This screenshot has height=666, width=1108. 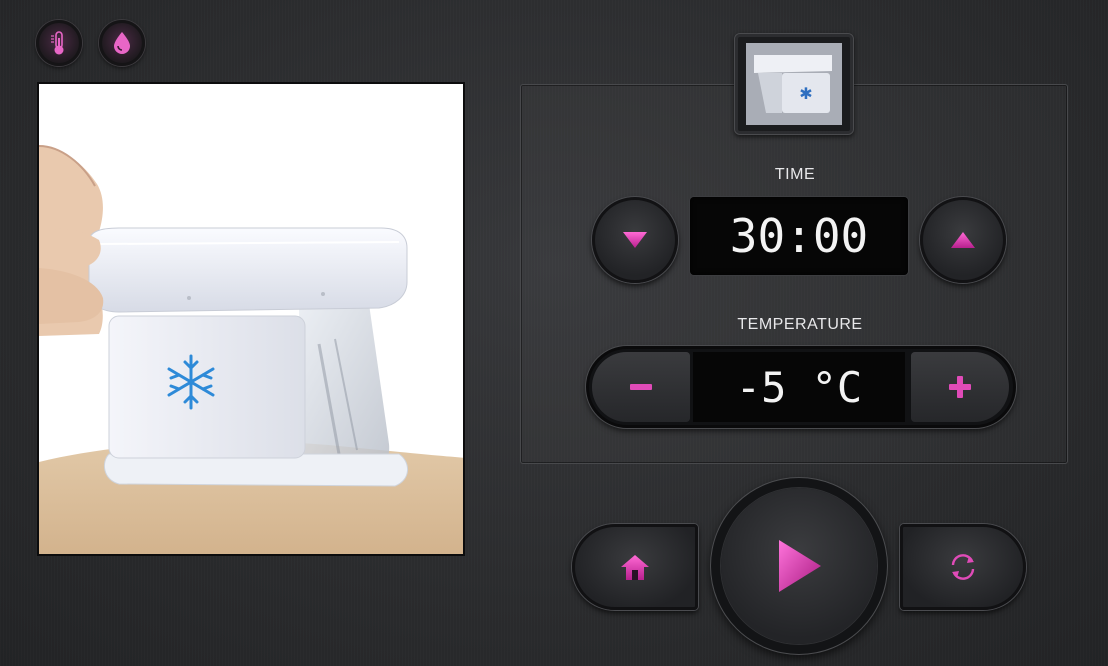 What do you see at coordinates (800, 324) in the screenshot?
I see `temperature-label: TEMPERATURE` at bounding box center [800, 324].